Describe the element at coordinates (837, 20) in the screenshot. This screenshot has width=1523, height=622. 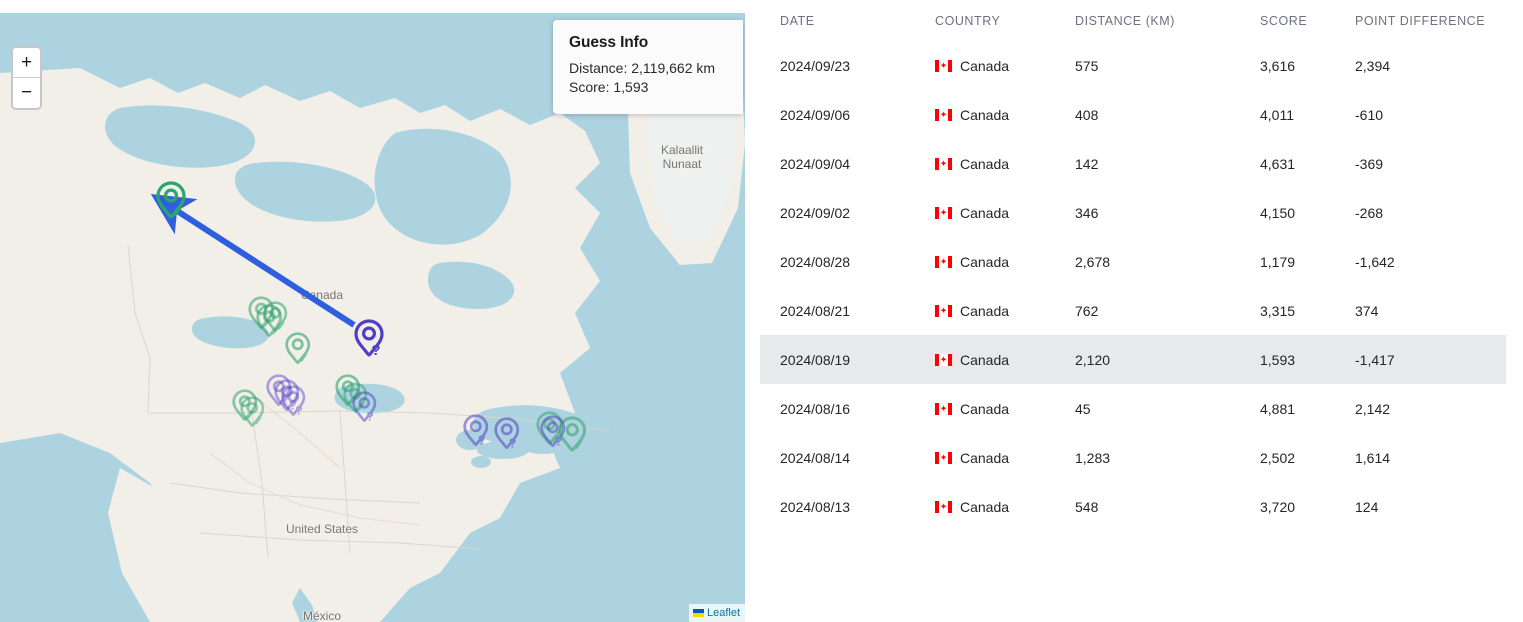
I see `column-header-date: DATE` at that location.